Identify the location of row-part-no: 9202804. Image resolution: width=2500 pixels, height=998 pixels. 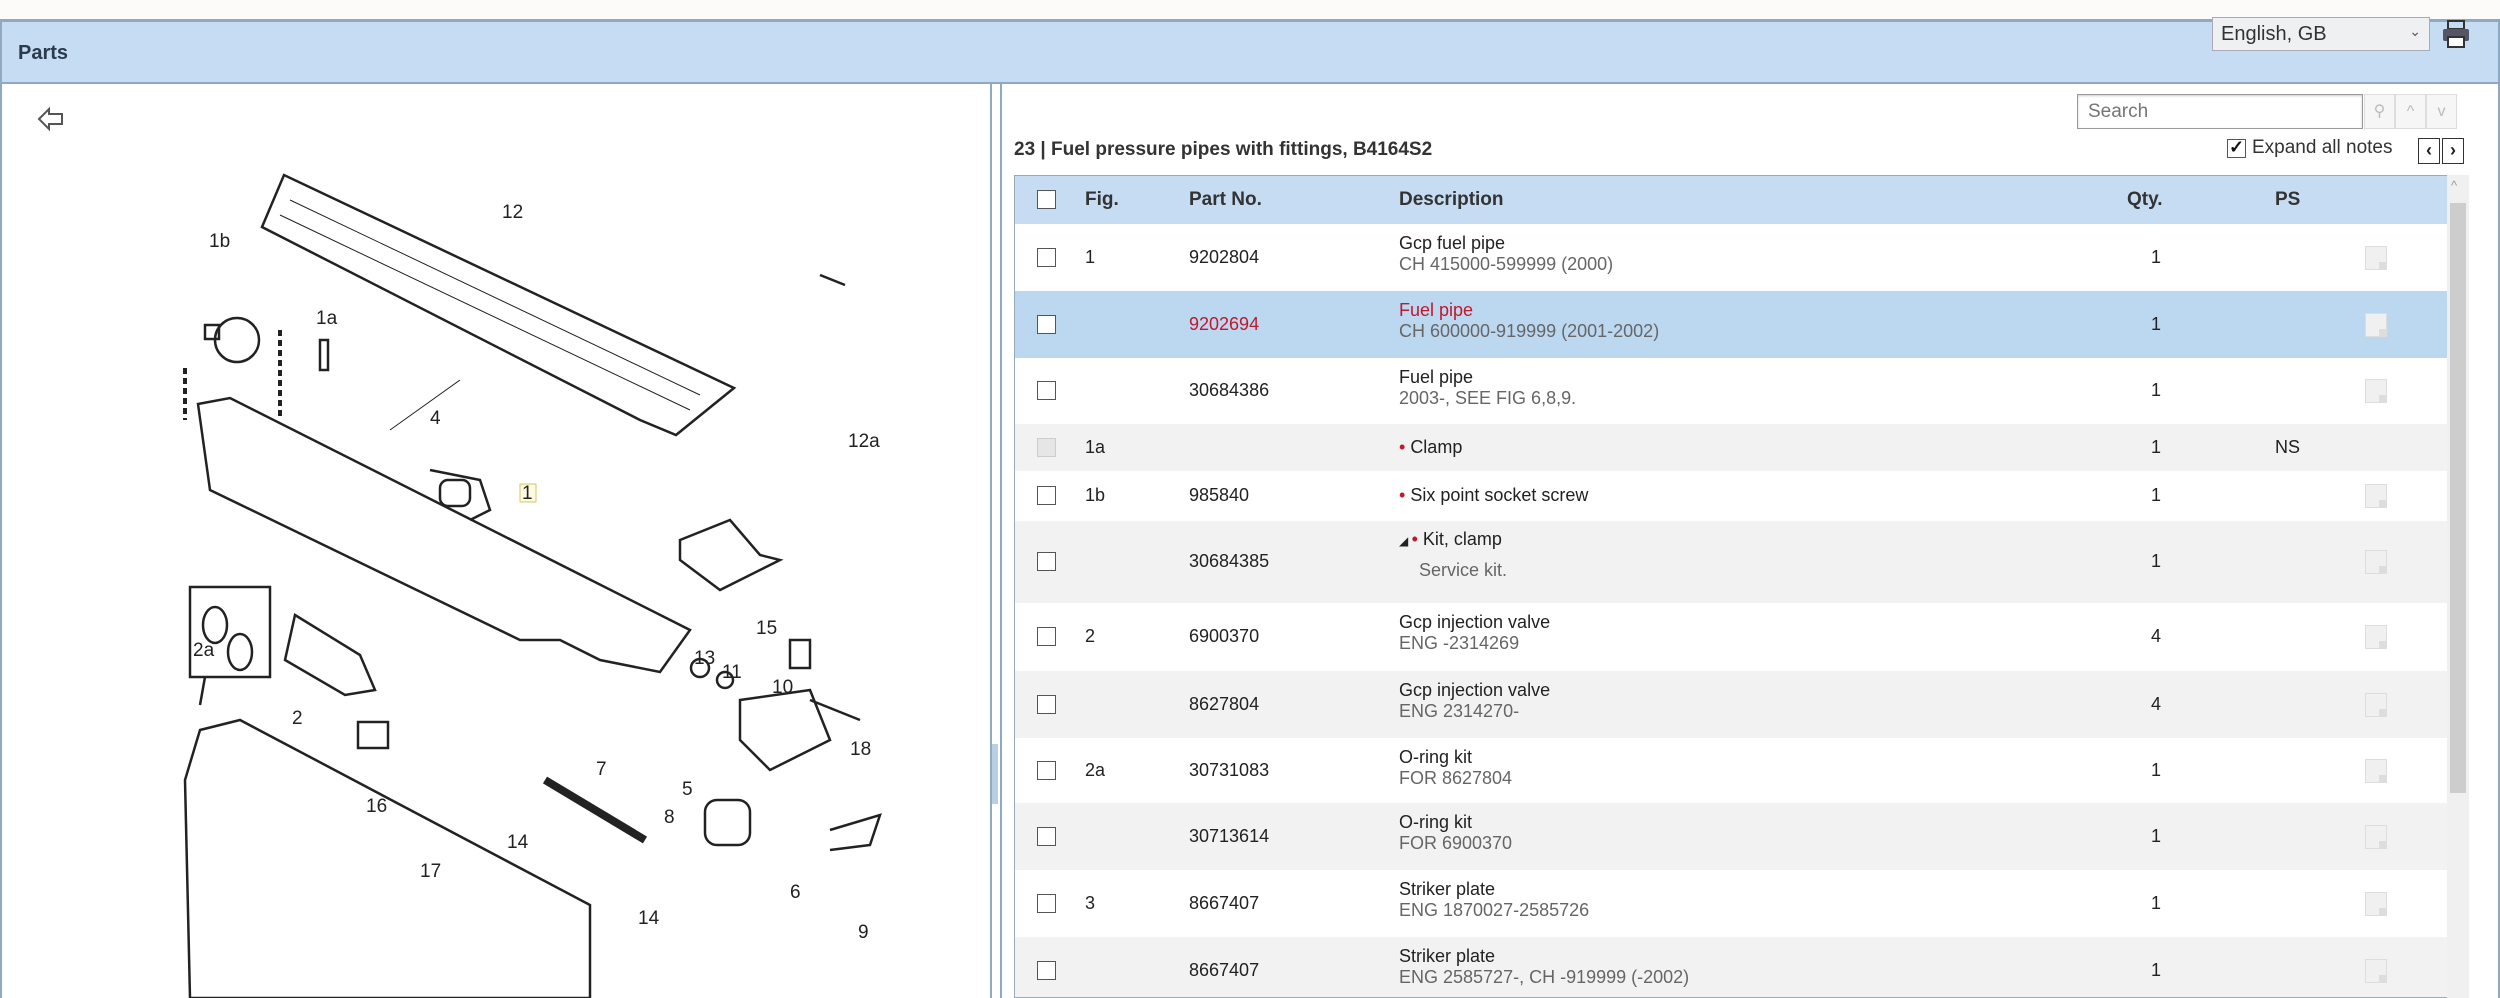
(1224, 257).